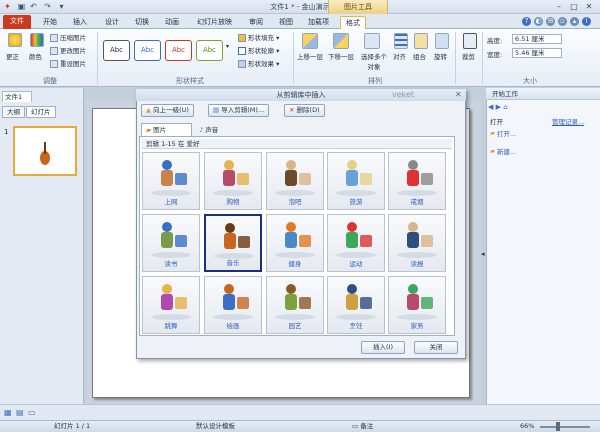  I want to click on style-preset-2: Abc, so click(147, 50).